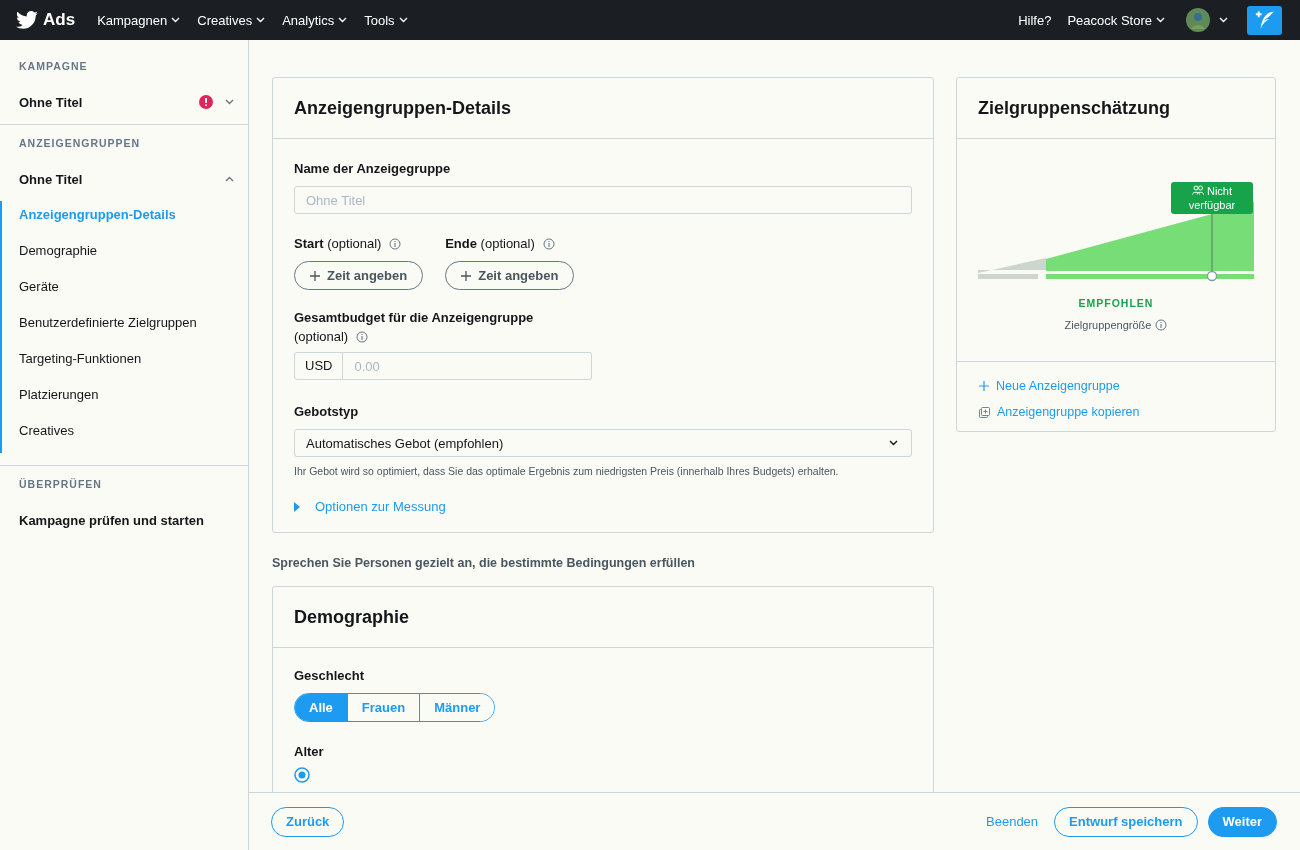  I want to click on unavailable-tooltip: Nicht verfügbar, so click(1212, 198).